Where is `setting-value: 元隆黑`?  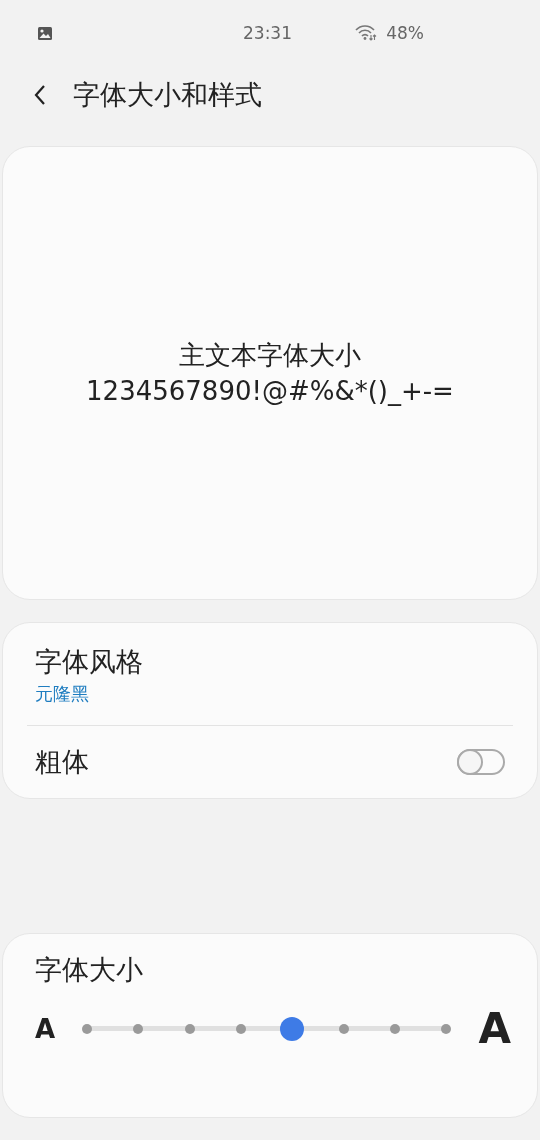
setting-value: 元隆黑 is located at coordinates (62, 694).